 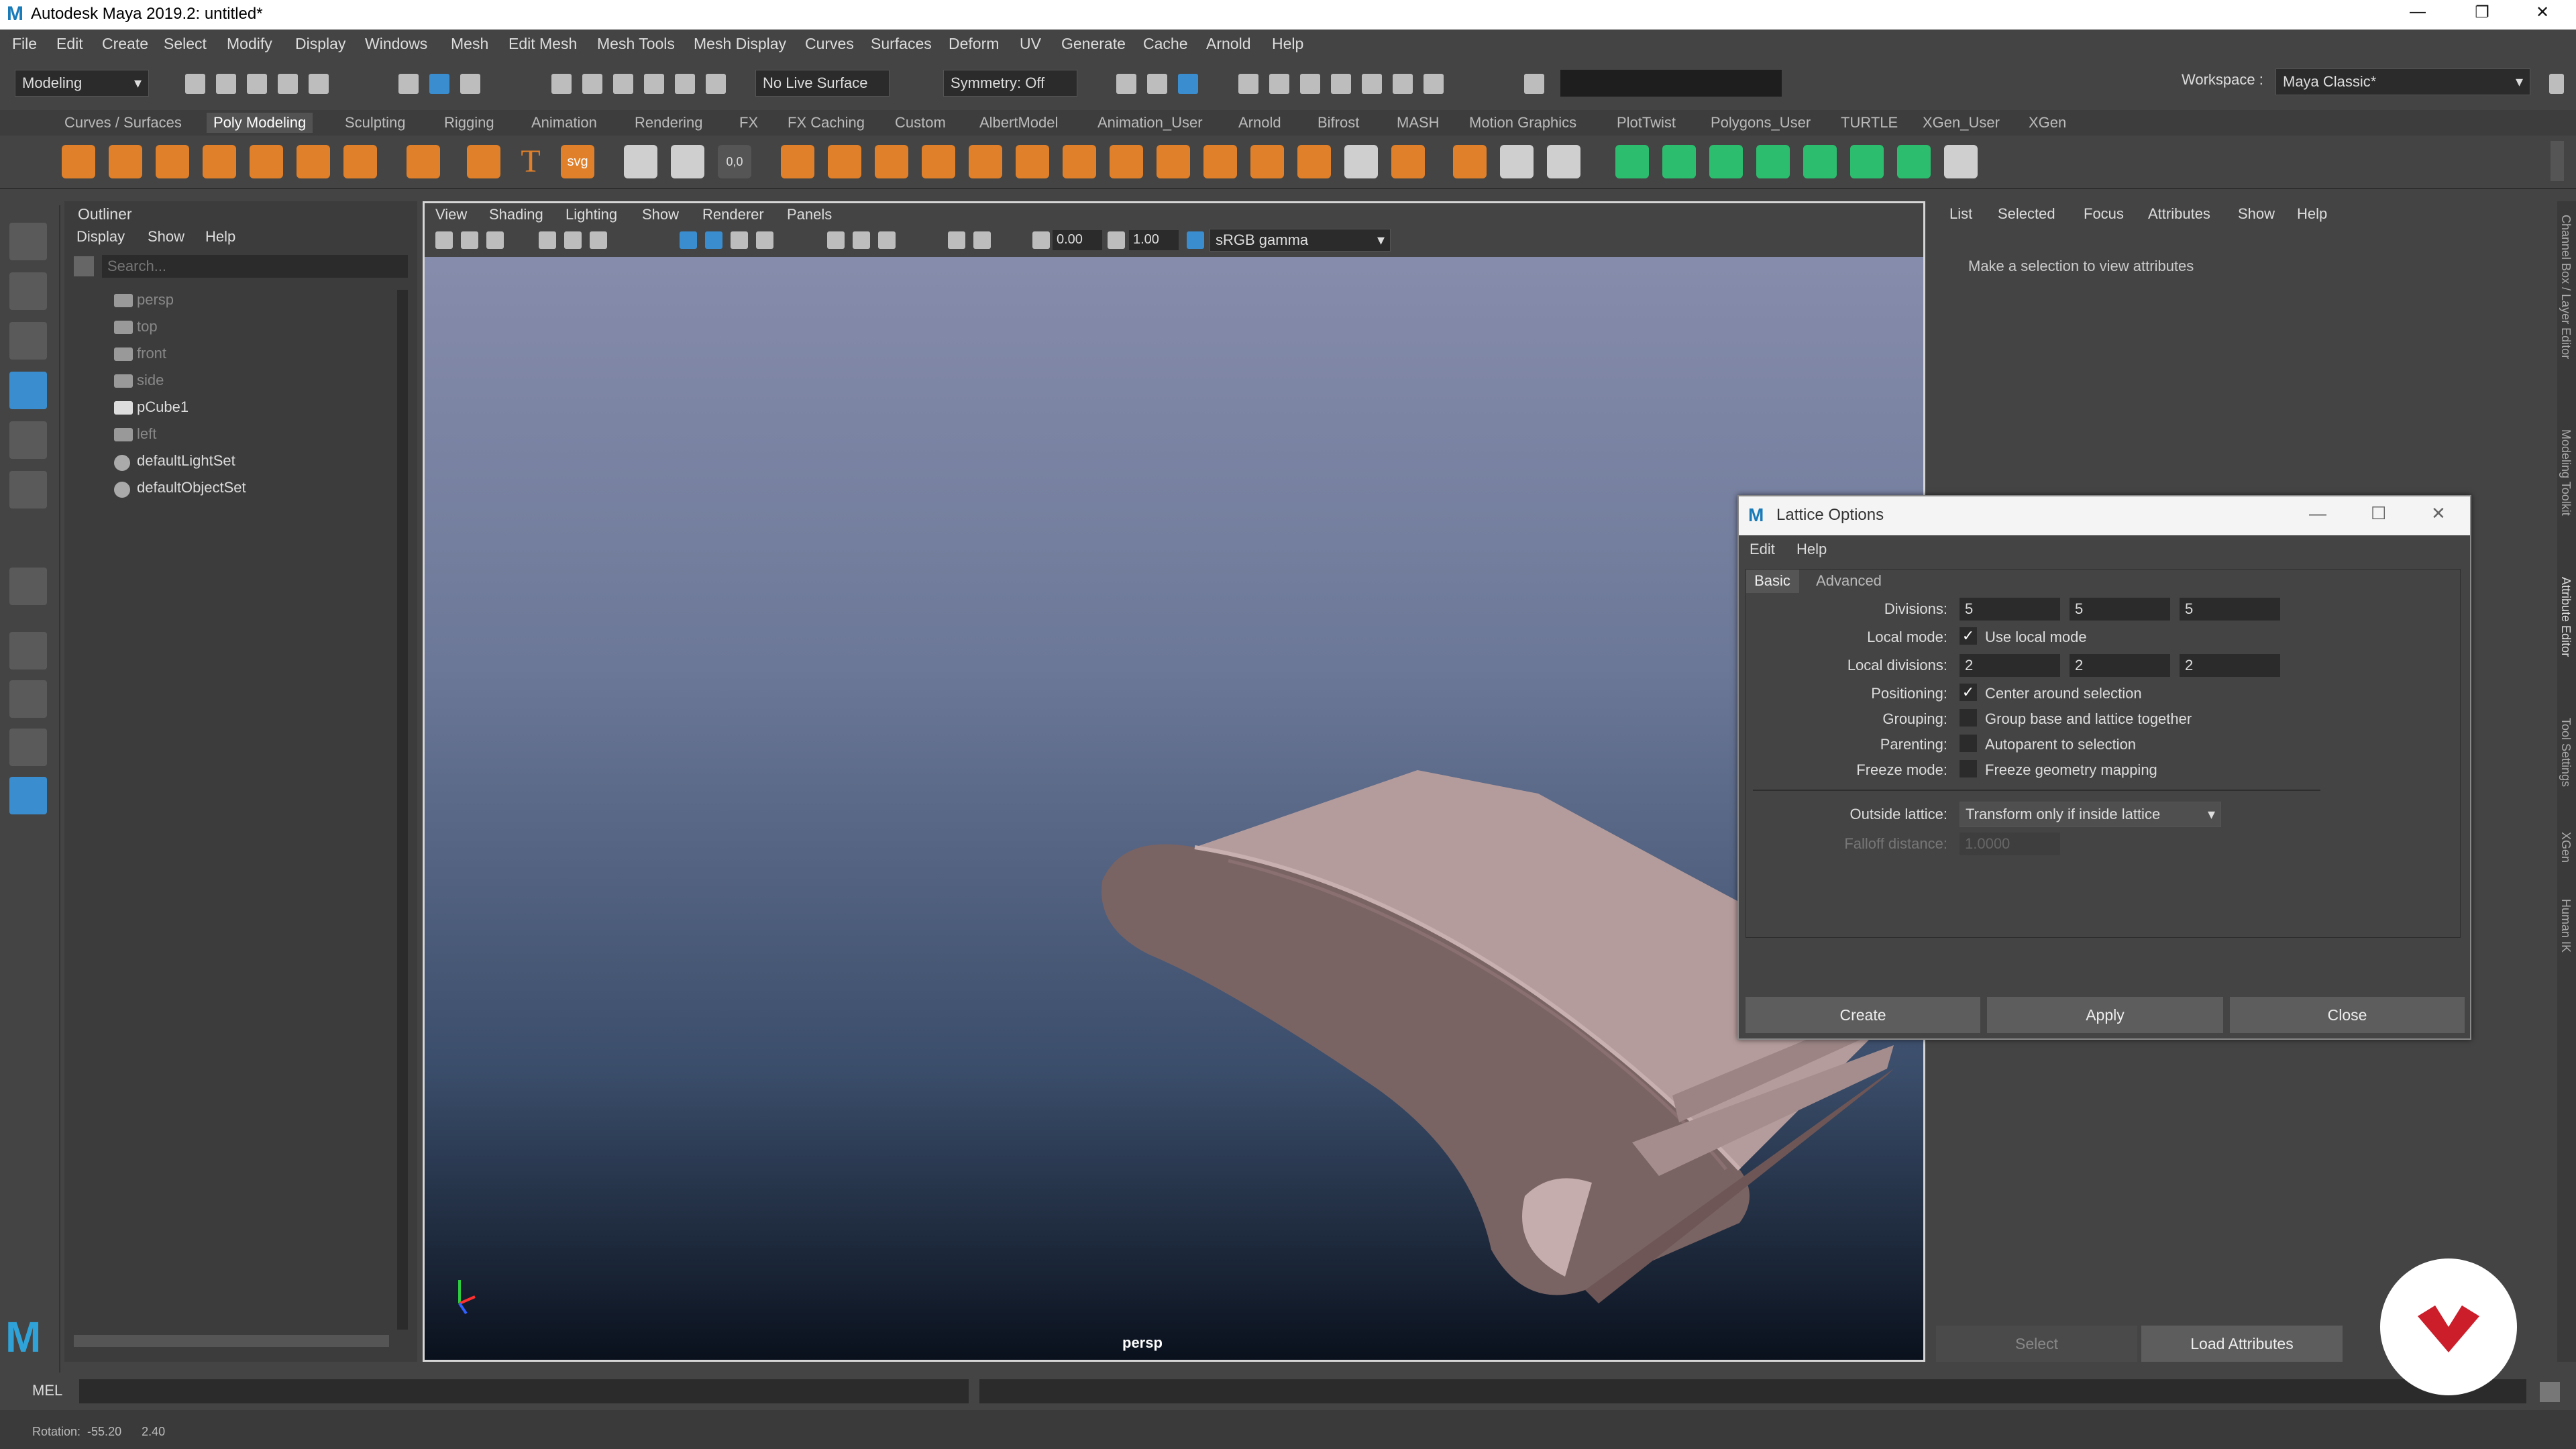 What do you see at coordinates (185, 44) in the screenshot?
I see `menu-select: Select` at bounding box center [185, 44].